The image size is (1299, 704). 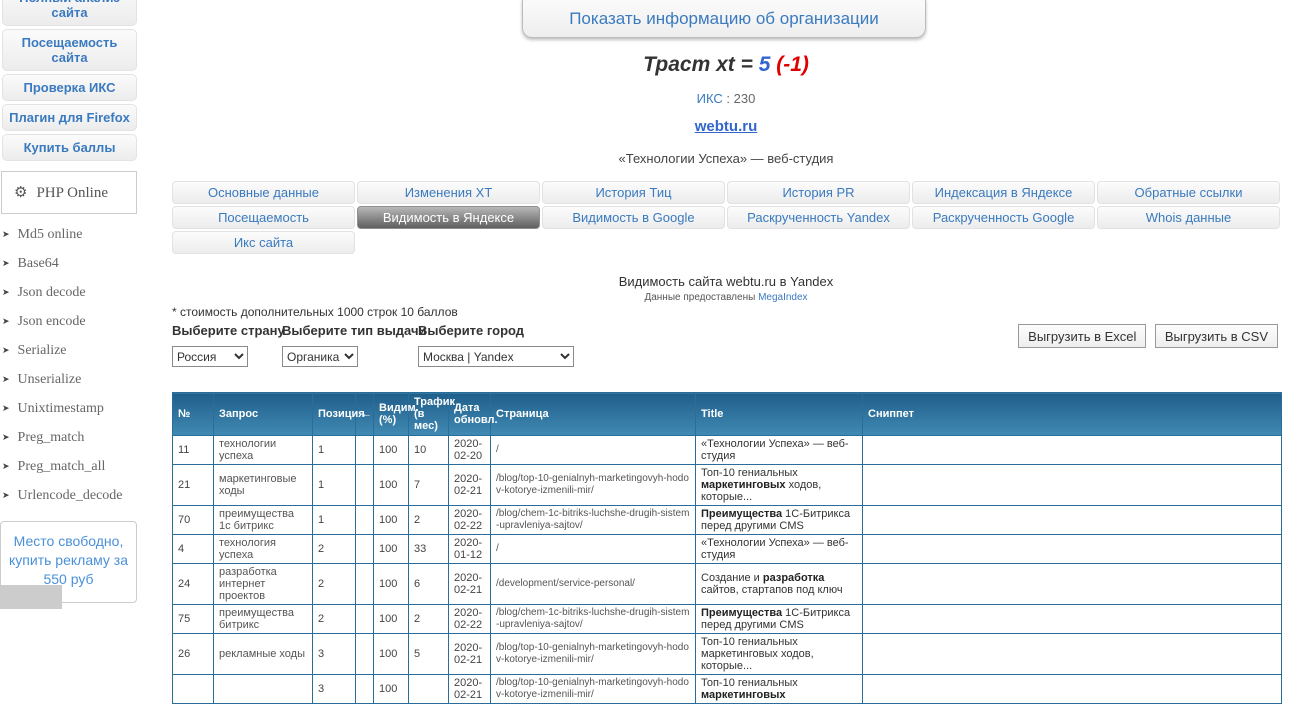 What do you see at coordinates (428, 520) in the screenshot?
I see `cell-traffic: 2` at bounding box center [428, 520].